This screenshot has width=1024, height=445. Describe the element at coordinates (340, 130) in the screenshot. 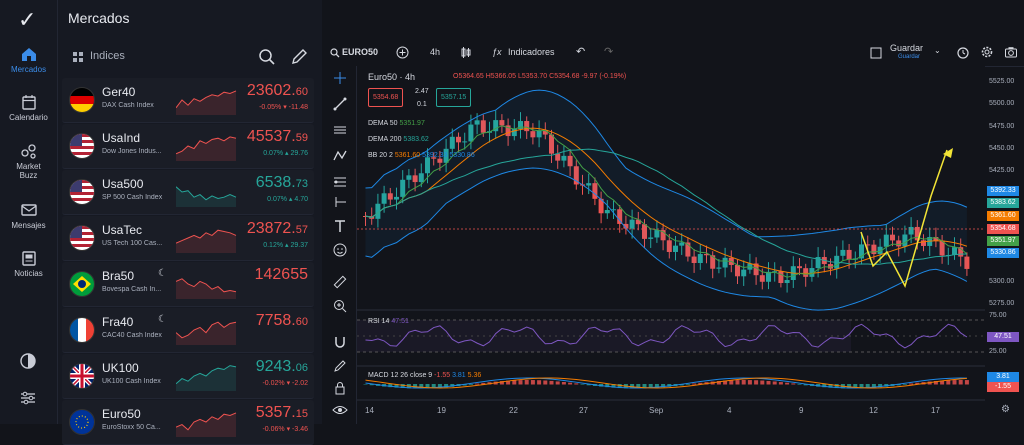

I see `hline-icon` at that location.